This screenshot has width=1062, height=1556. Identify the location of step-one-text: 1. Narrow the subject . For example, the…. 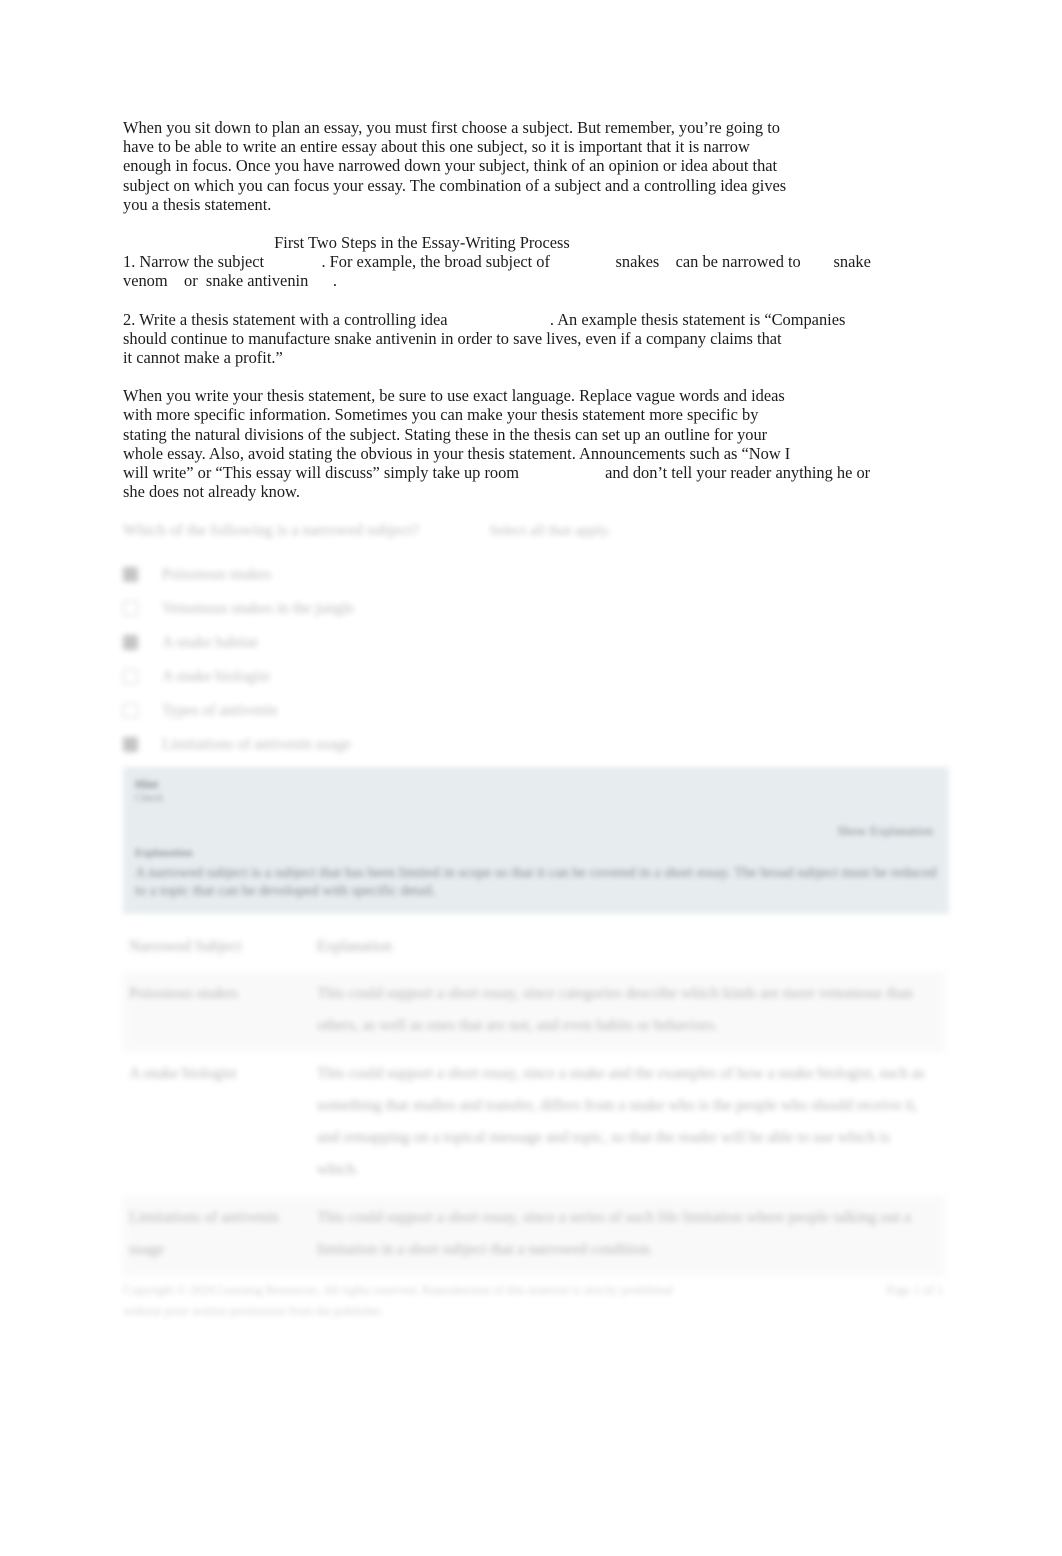
(497, 271).